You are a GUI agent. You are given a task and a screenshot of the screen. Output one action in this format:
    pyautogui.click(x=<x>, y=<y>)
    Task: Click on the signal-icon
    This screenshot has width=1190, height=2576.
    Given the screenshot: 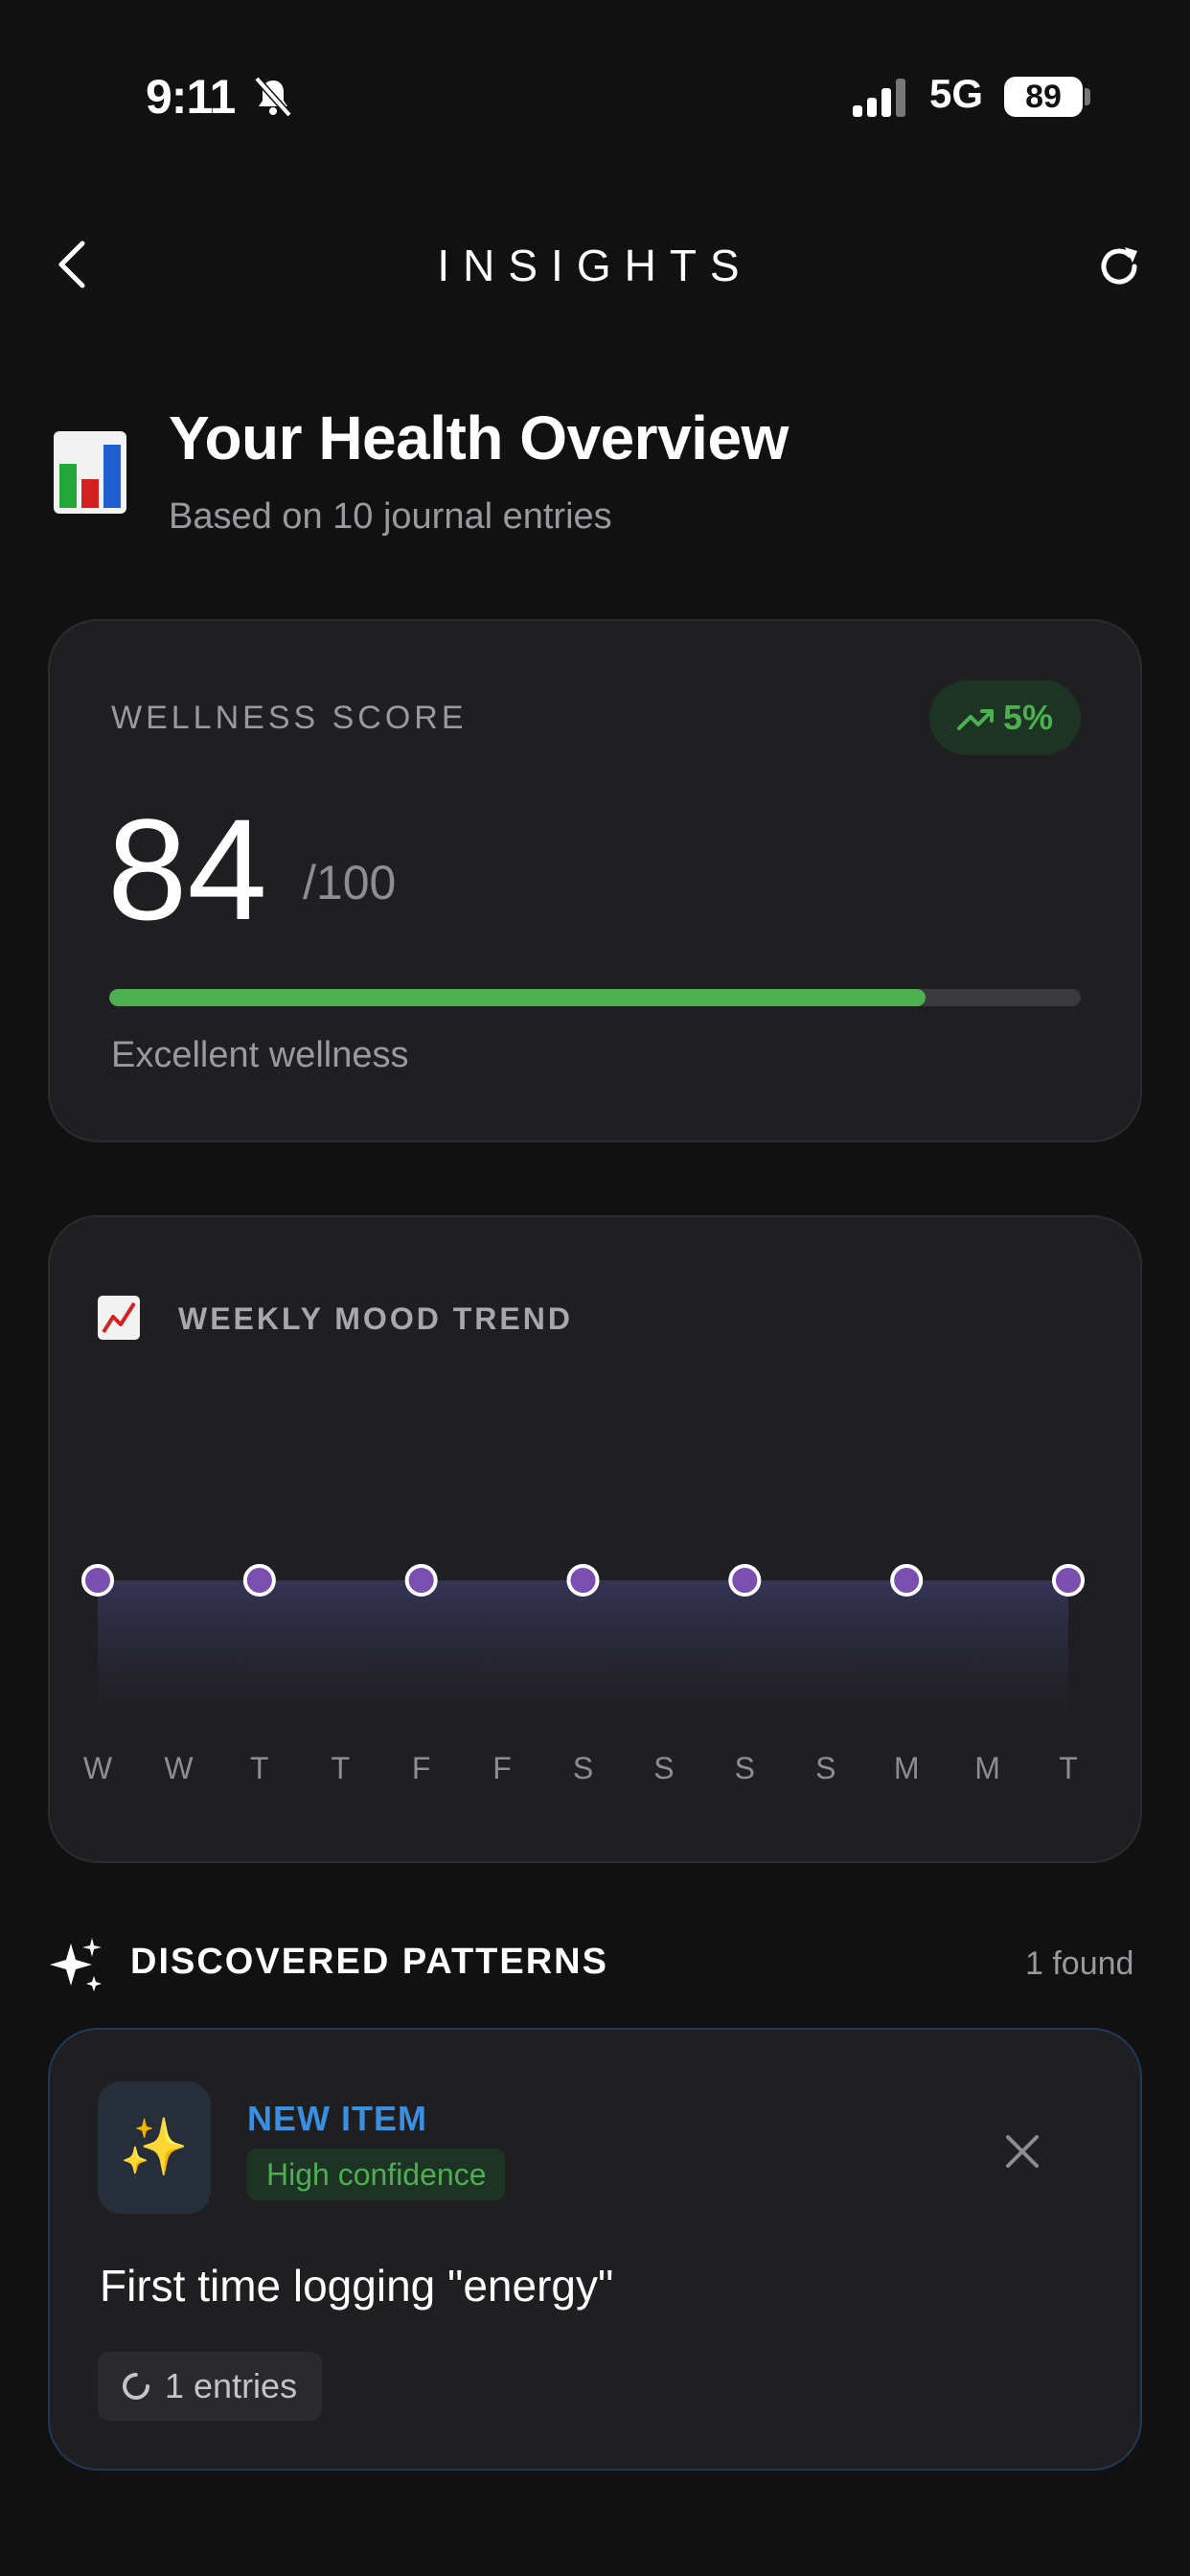 What is the action you would take?
    pyautogui.click(x=879, y=98)
    